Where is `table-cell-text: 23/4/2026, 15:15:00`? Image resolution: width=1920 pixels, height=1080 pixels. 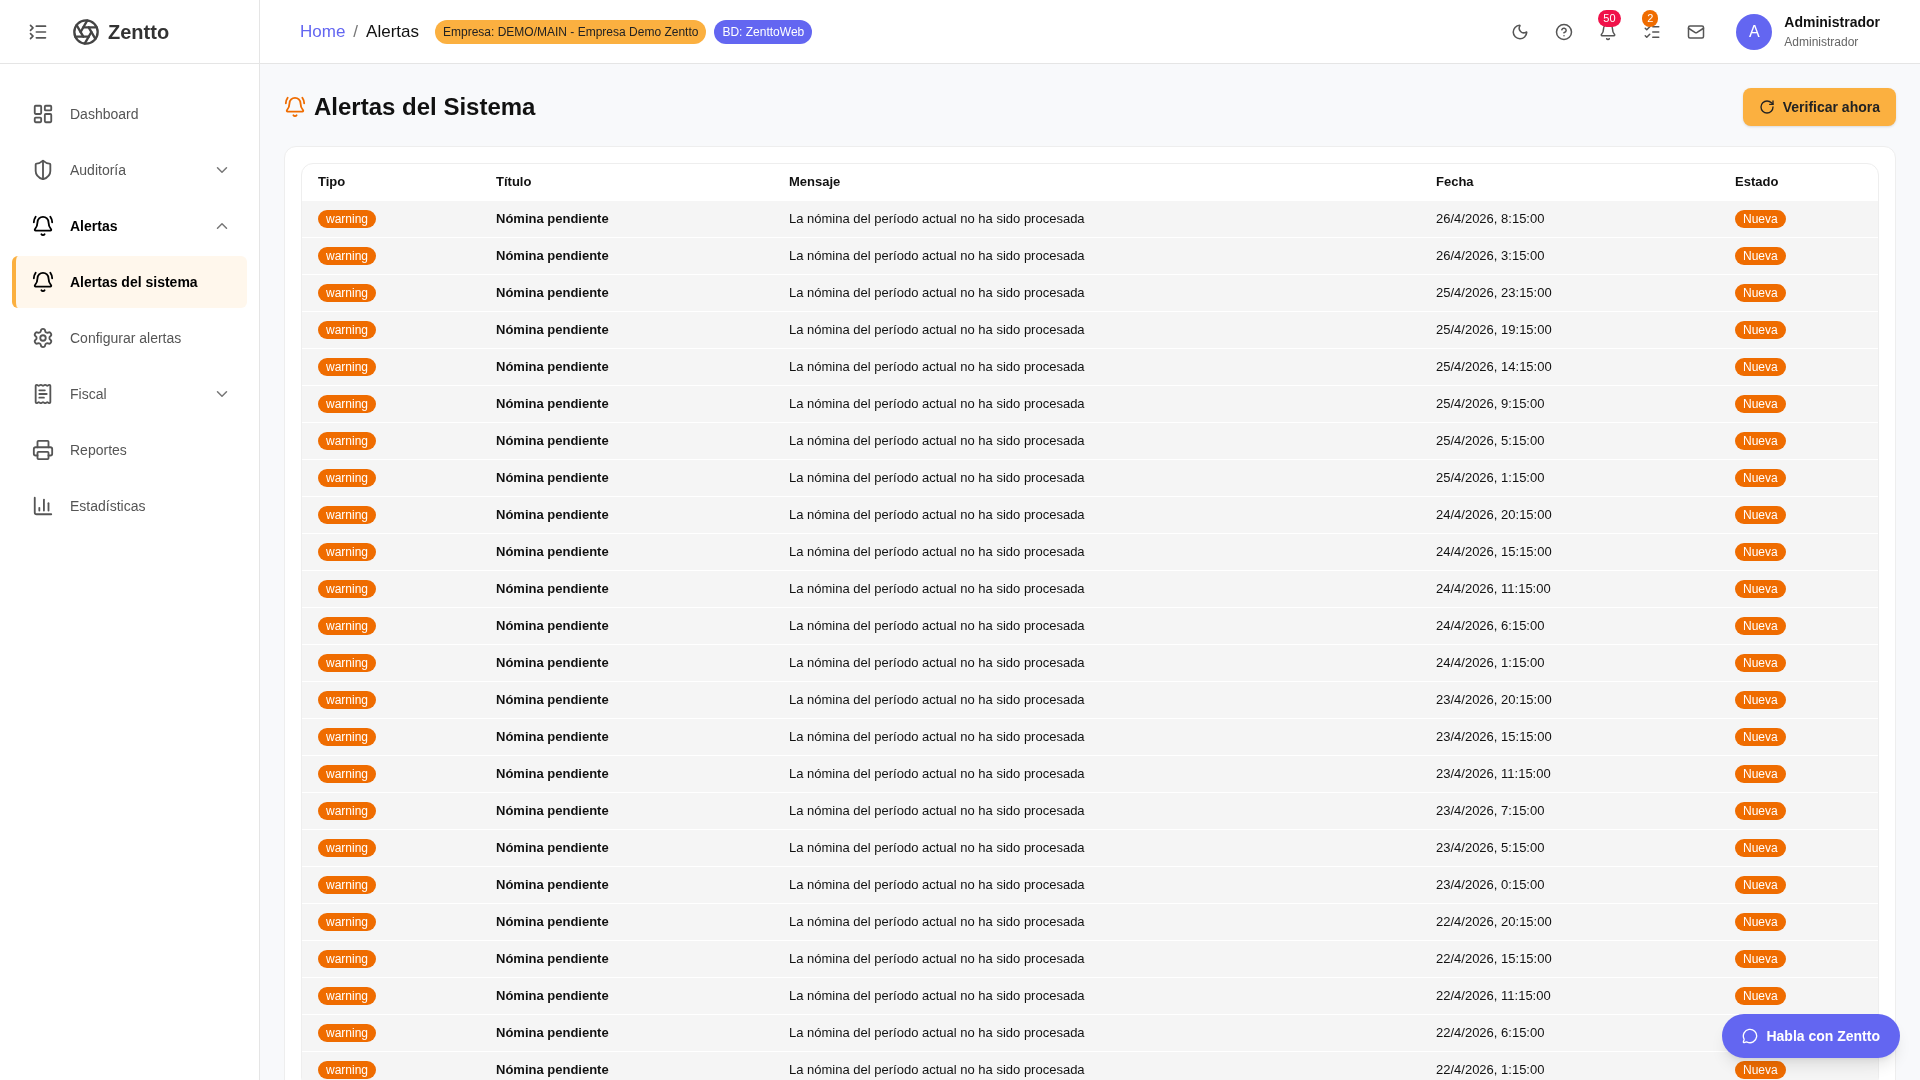
table-cell-text: 23/4/2026, 15:15:00 is located at coordinates (1494, 737).